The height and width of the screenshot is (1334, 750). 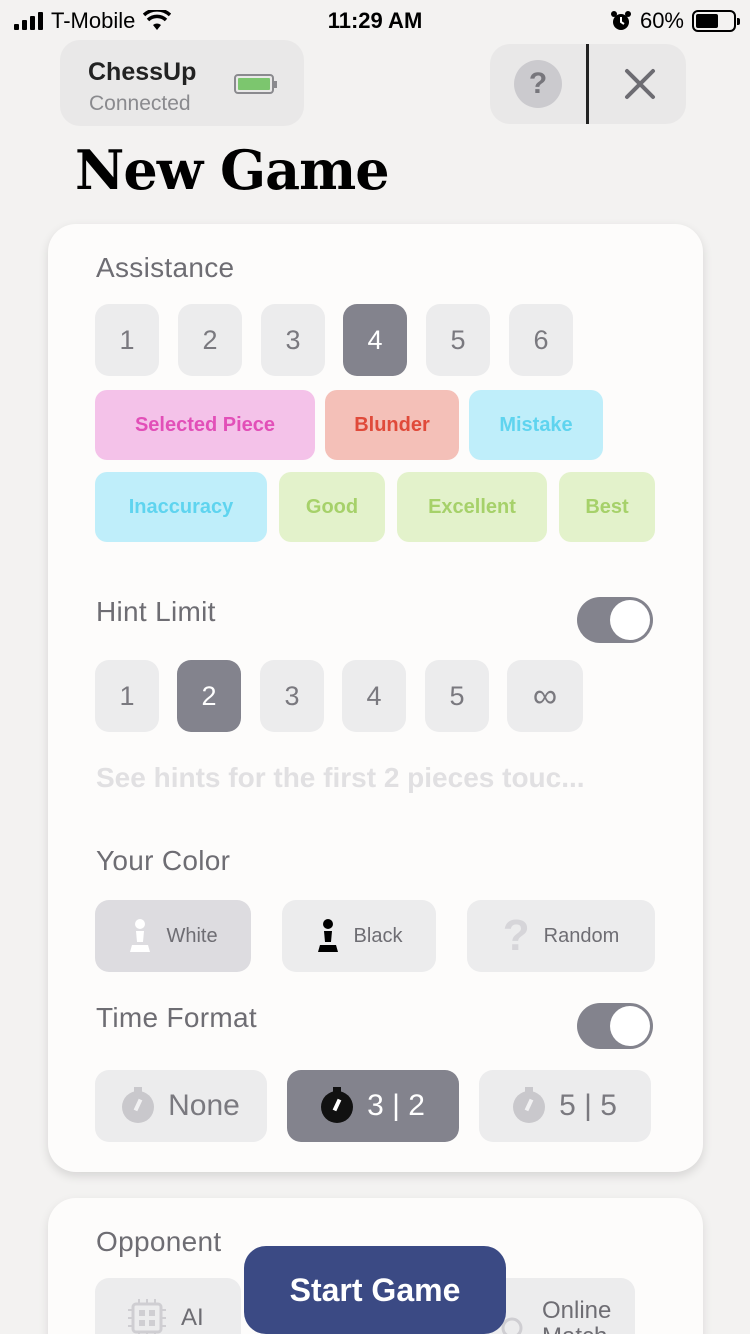 I want to click on status-right: 60%, so click(x=675, y=21).